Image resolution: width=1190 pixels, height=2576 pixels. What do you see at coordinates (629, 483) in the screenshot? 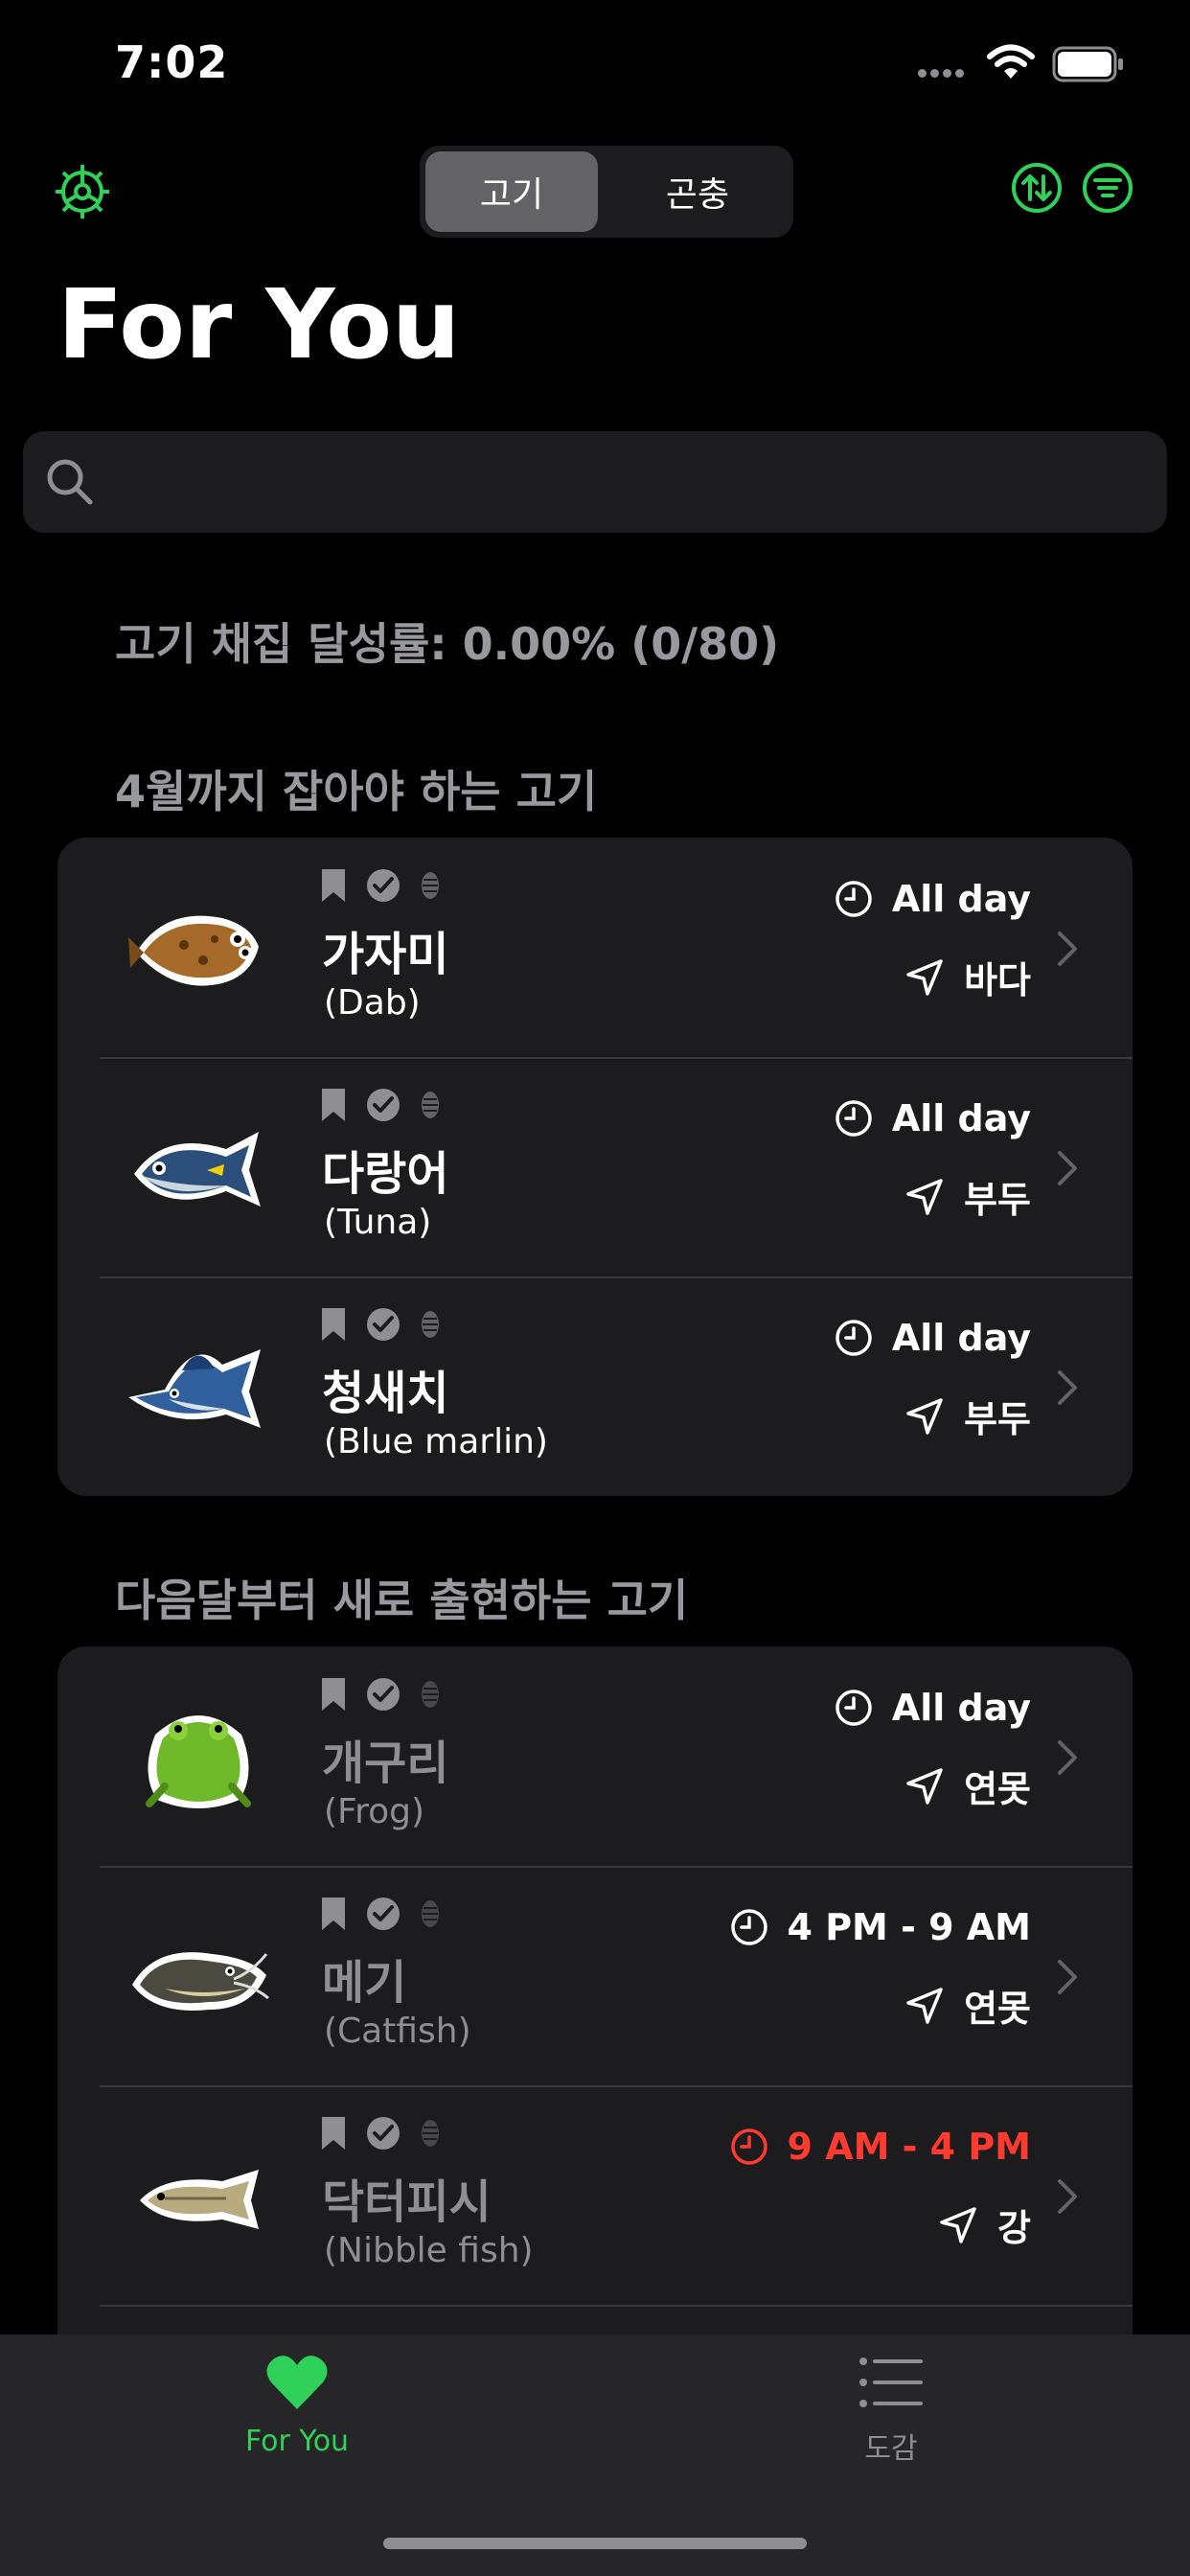
I see `search-input` at bounding box center [629, 483].